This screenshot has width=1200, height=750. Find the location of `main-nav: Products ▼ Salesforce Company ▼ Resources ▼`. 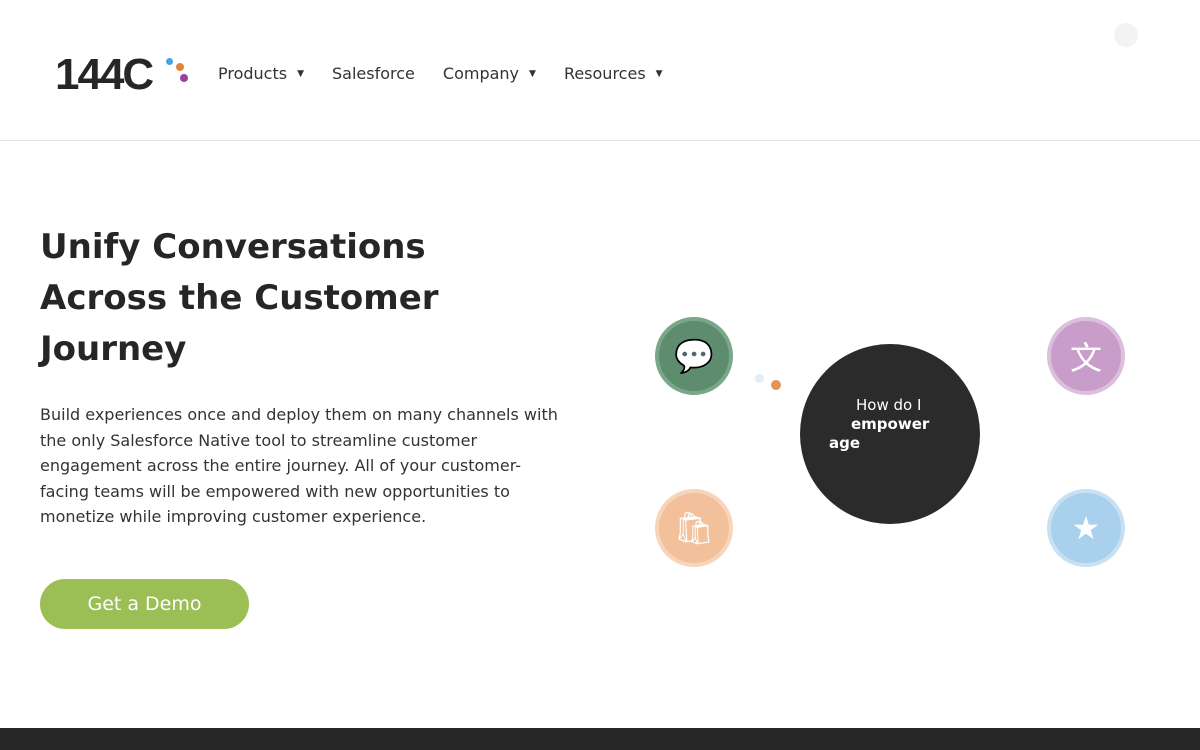

main-nav: Products ▼ Salesforce Company ▼ Resources ▼ is located at coordinates (454, 73).